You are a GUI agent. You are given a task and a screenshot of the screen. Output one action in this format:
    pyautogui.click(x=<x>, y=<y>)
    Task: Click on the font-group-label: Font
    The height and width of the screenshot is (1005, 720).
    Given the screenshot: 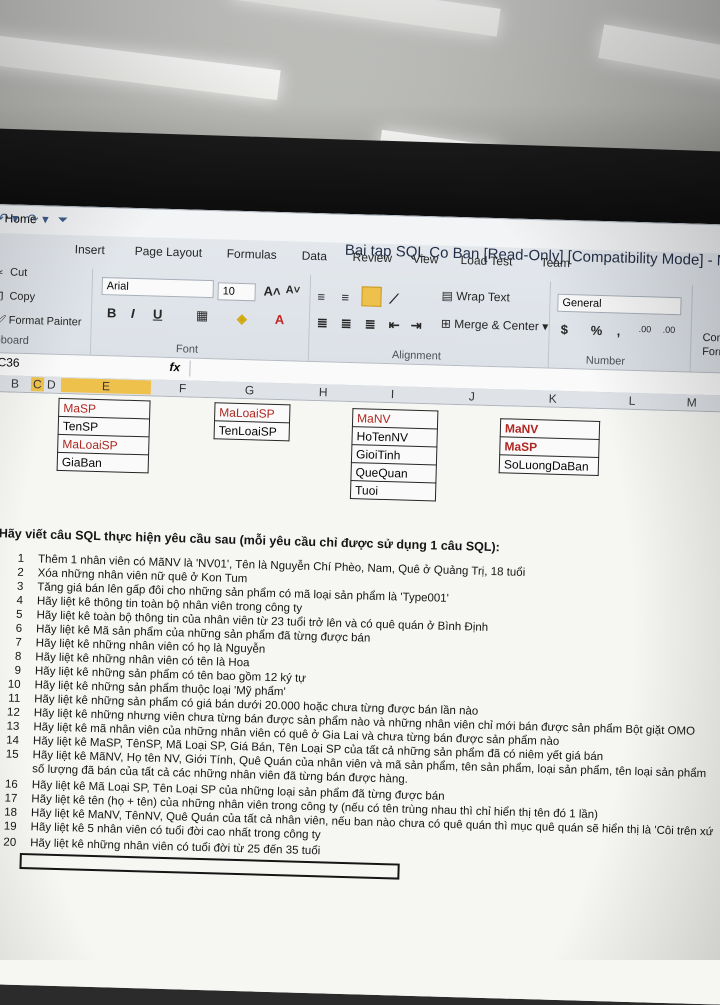 What is the action you would take?
    pyautogui.click(x=187, y=349)
    